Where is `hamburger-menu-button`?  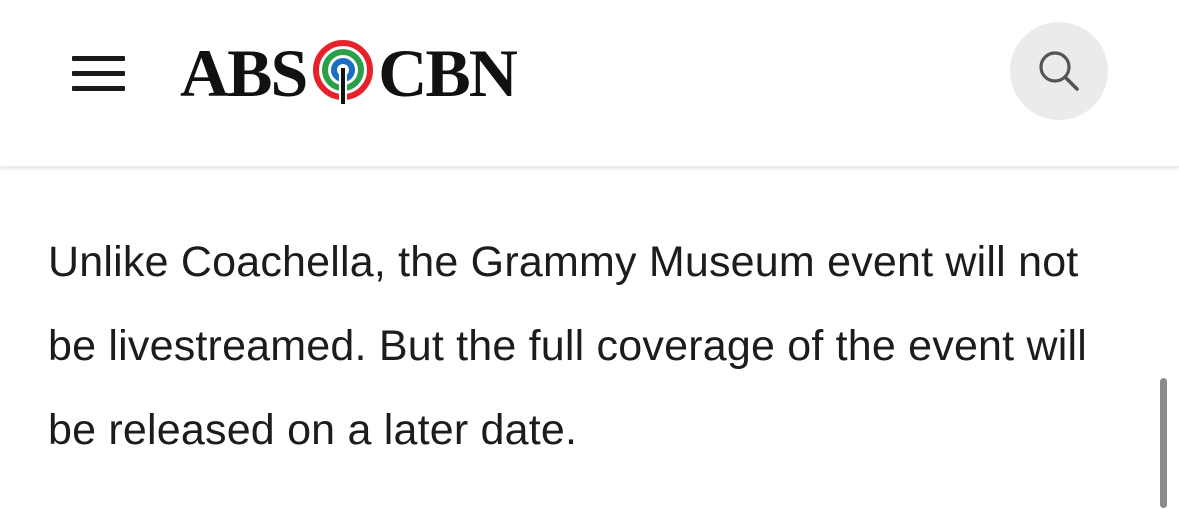 hamburger-menu-button is located at coordinates (98, 74).